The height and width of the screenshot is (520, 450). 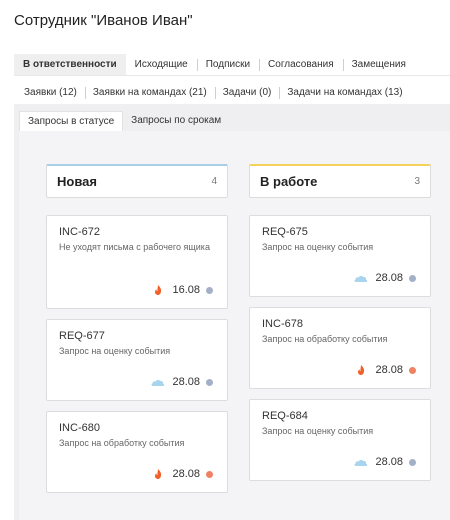 What do you see at coordinates (340, 440) in the screenshot?
I see `request-card: REQ-684 Запрос на оценку события 28.08` at bounding box center [340, 440].